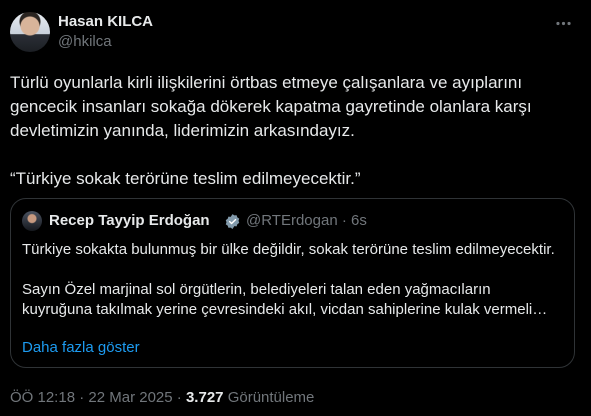 Image resolution: width=591 pixels, height=416 pixels. I want to click on tweet-date: 22 Mar 2025, so click(130, 397).